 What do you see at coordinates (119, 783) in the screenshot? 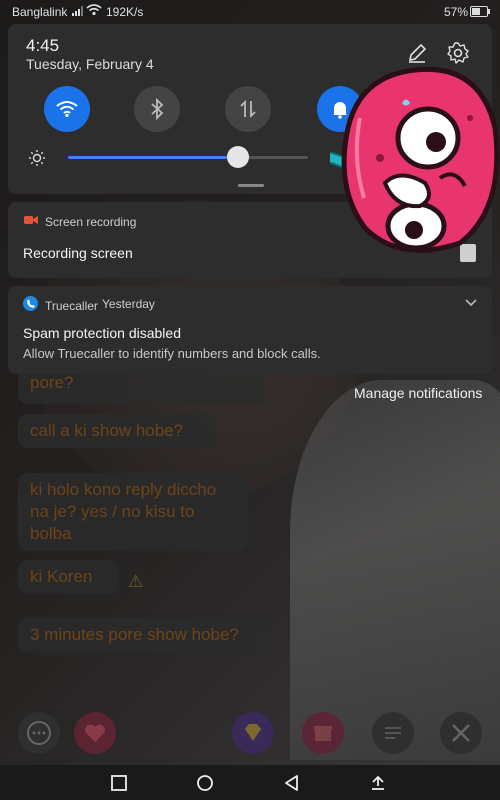
I see `recents-icon` at bounding box center [119, 783].